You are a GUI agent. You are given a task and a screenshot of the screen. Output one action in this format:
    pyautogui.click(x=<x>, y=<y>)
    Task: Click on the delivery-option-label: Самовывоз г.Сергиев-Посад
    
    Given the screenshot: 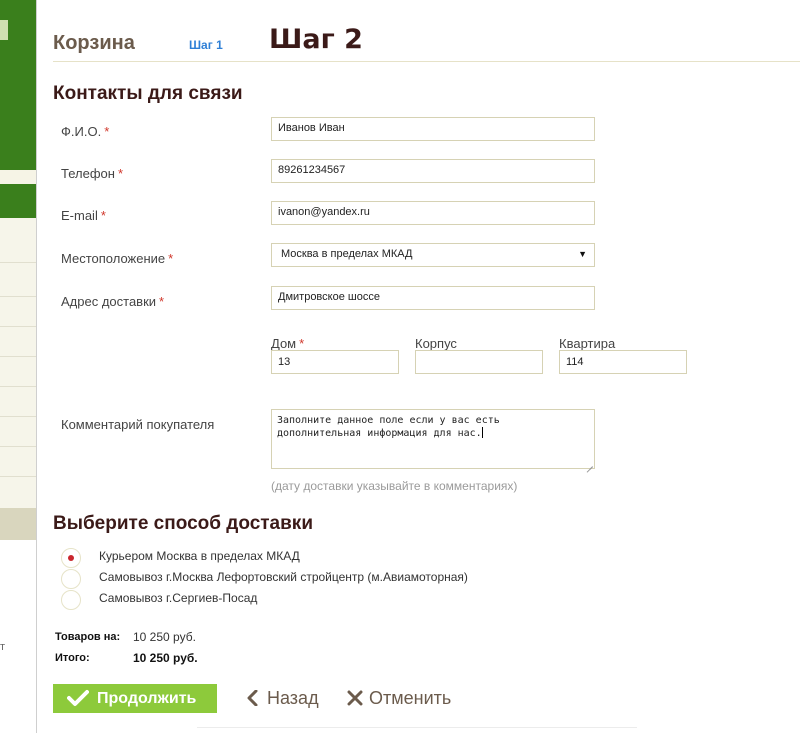 What is the action you would take?
    pyautogui.click(x=178, y=598)
    